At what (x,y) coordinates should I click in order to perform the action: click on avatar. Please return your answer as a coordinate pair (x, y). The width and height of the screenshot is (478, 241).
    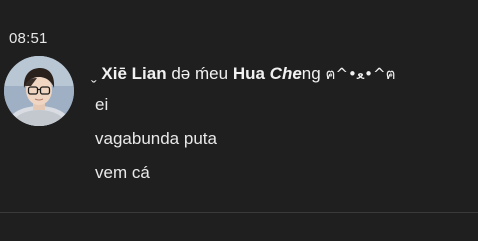
    Looking at the image, I should click on (39, 91).